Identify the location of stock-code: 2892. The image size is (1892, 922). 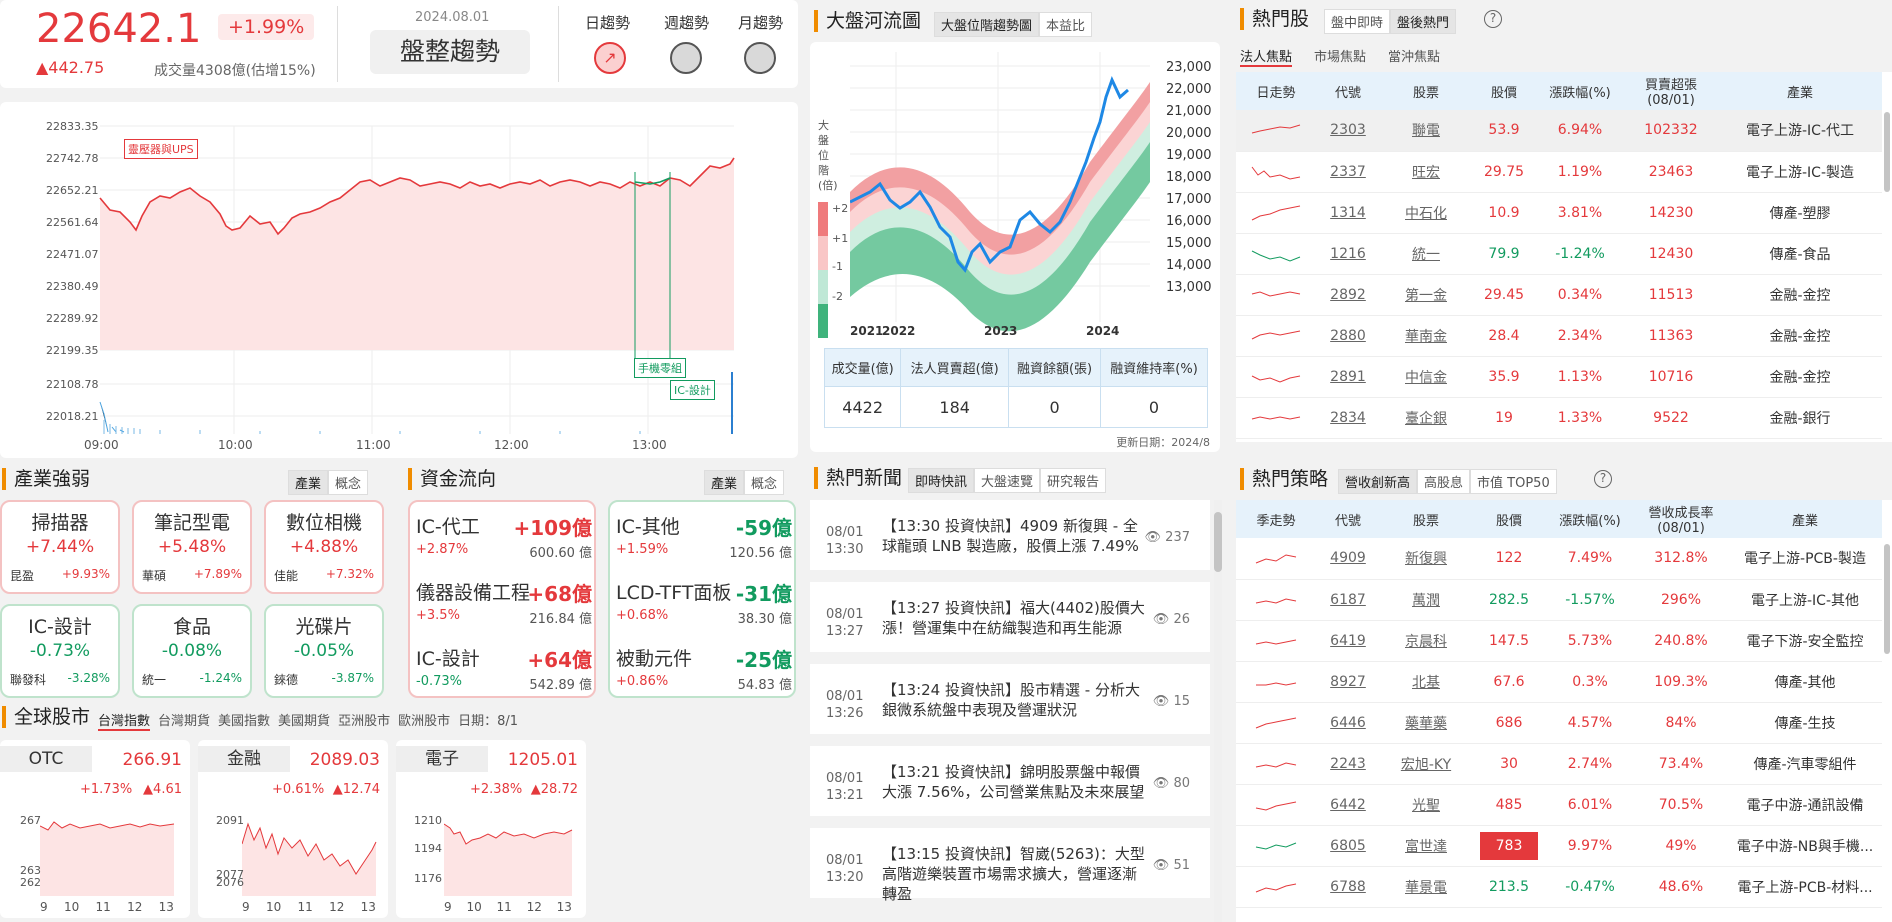
(1348, 295).